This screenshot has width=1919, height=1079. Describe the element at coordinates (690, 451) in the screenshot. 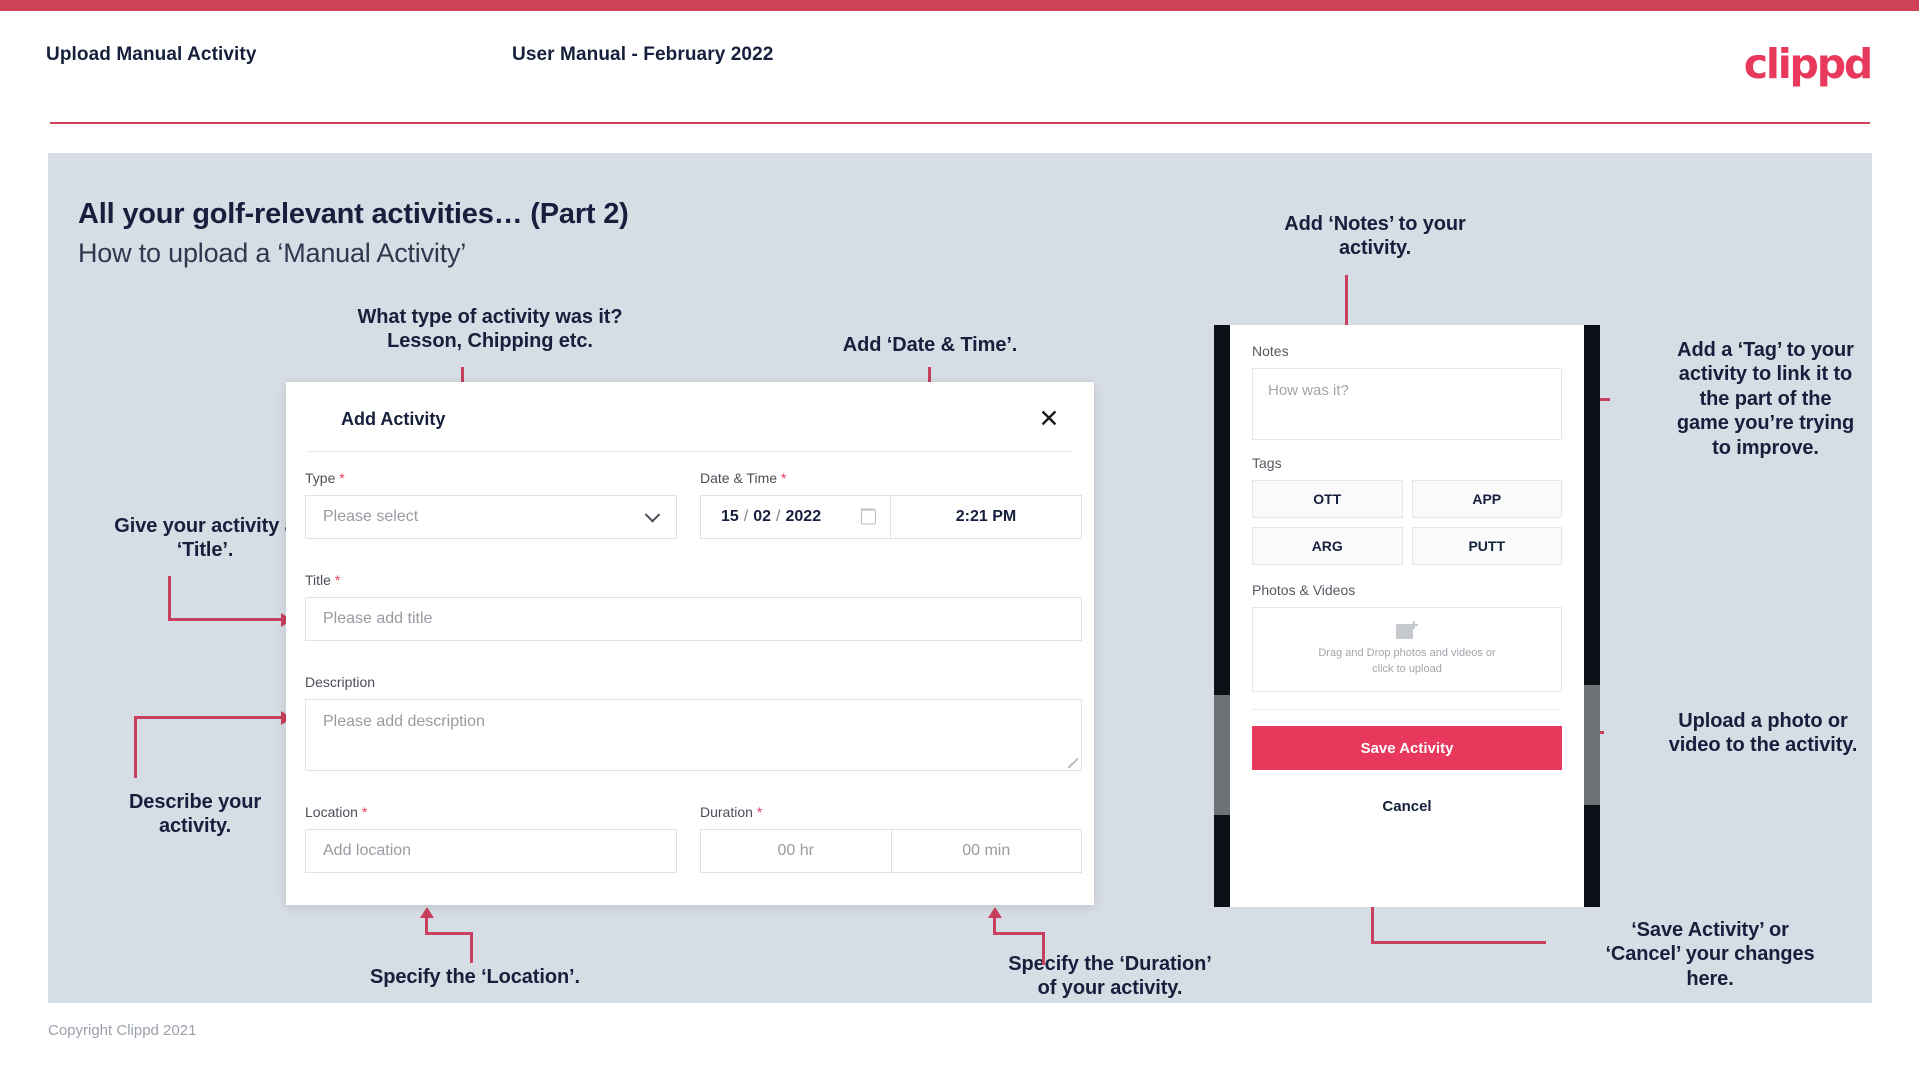

I see `dialog-divider` at that location.